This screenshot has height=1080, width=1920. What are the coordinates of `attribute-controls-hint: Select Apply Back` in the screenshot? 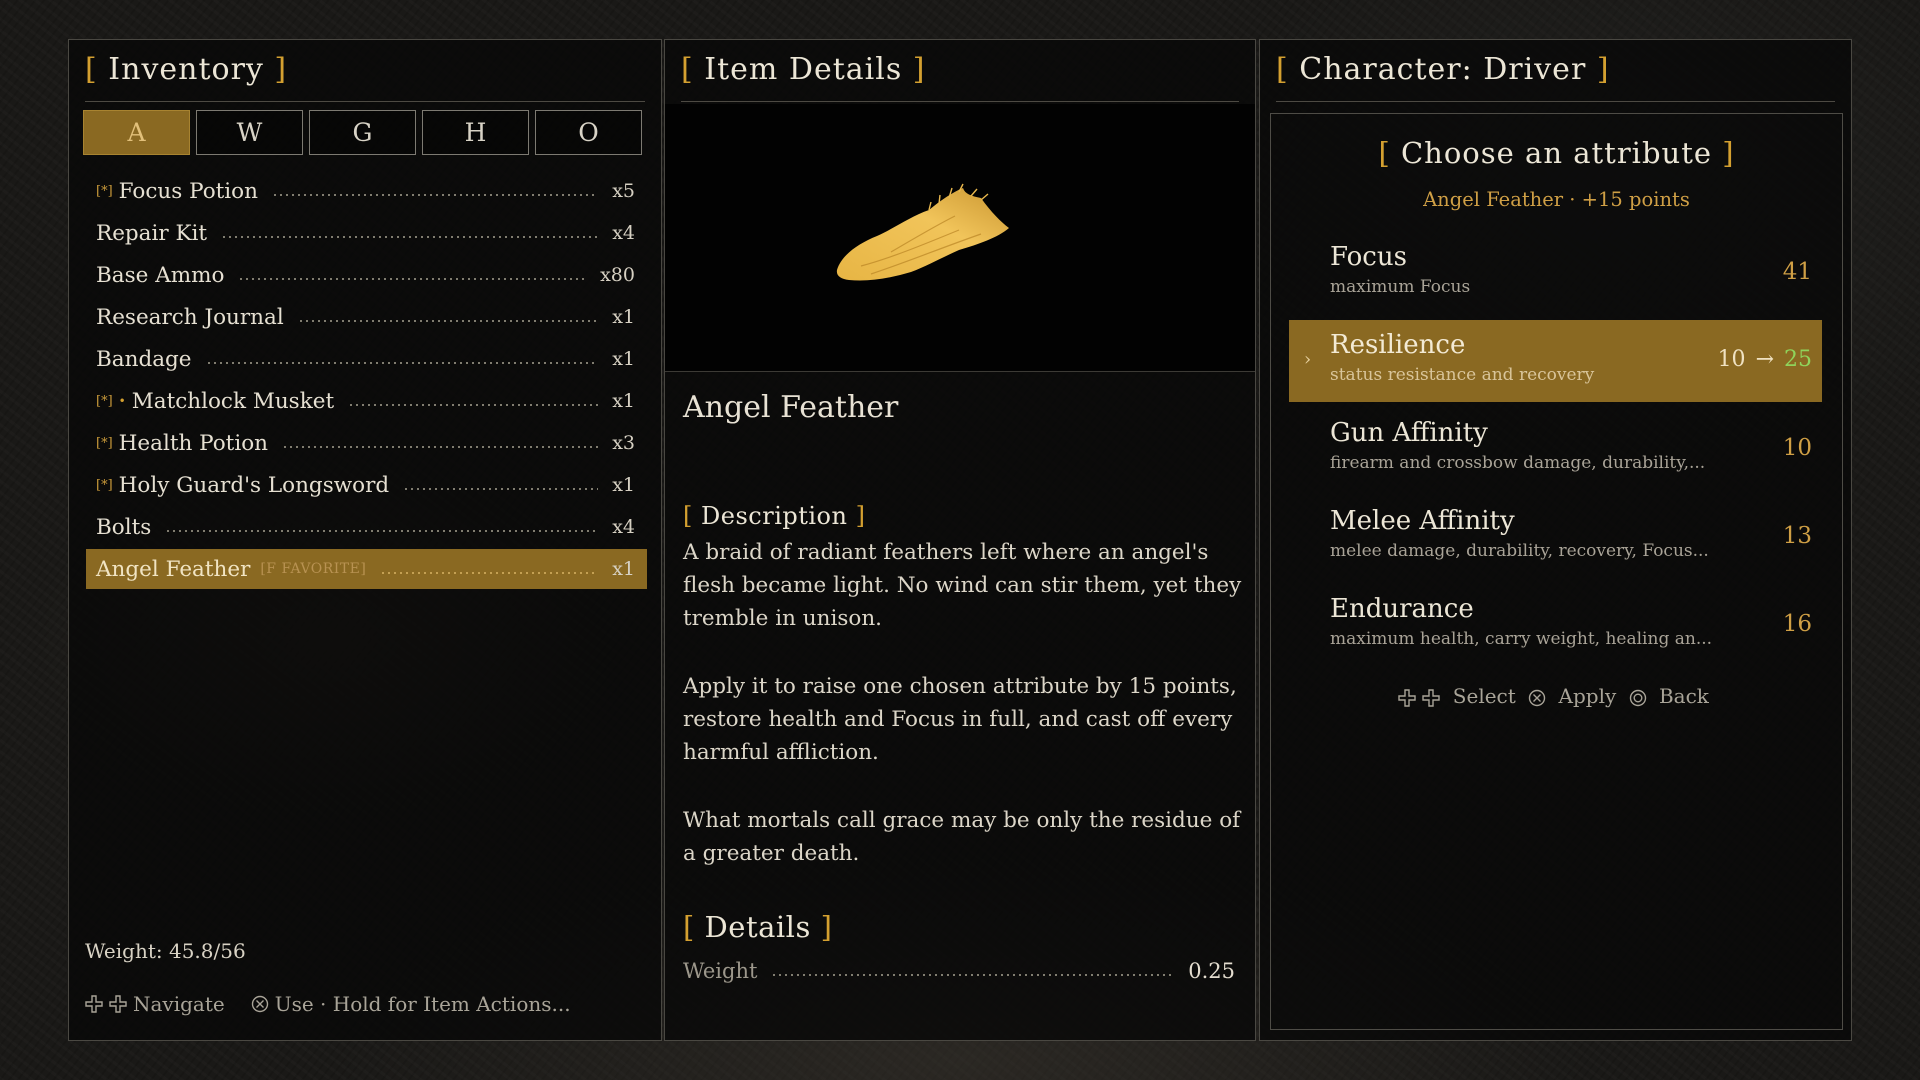 It's located at (1556, 696).